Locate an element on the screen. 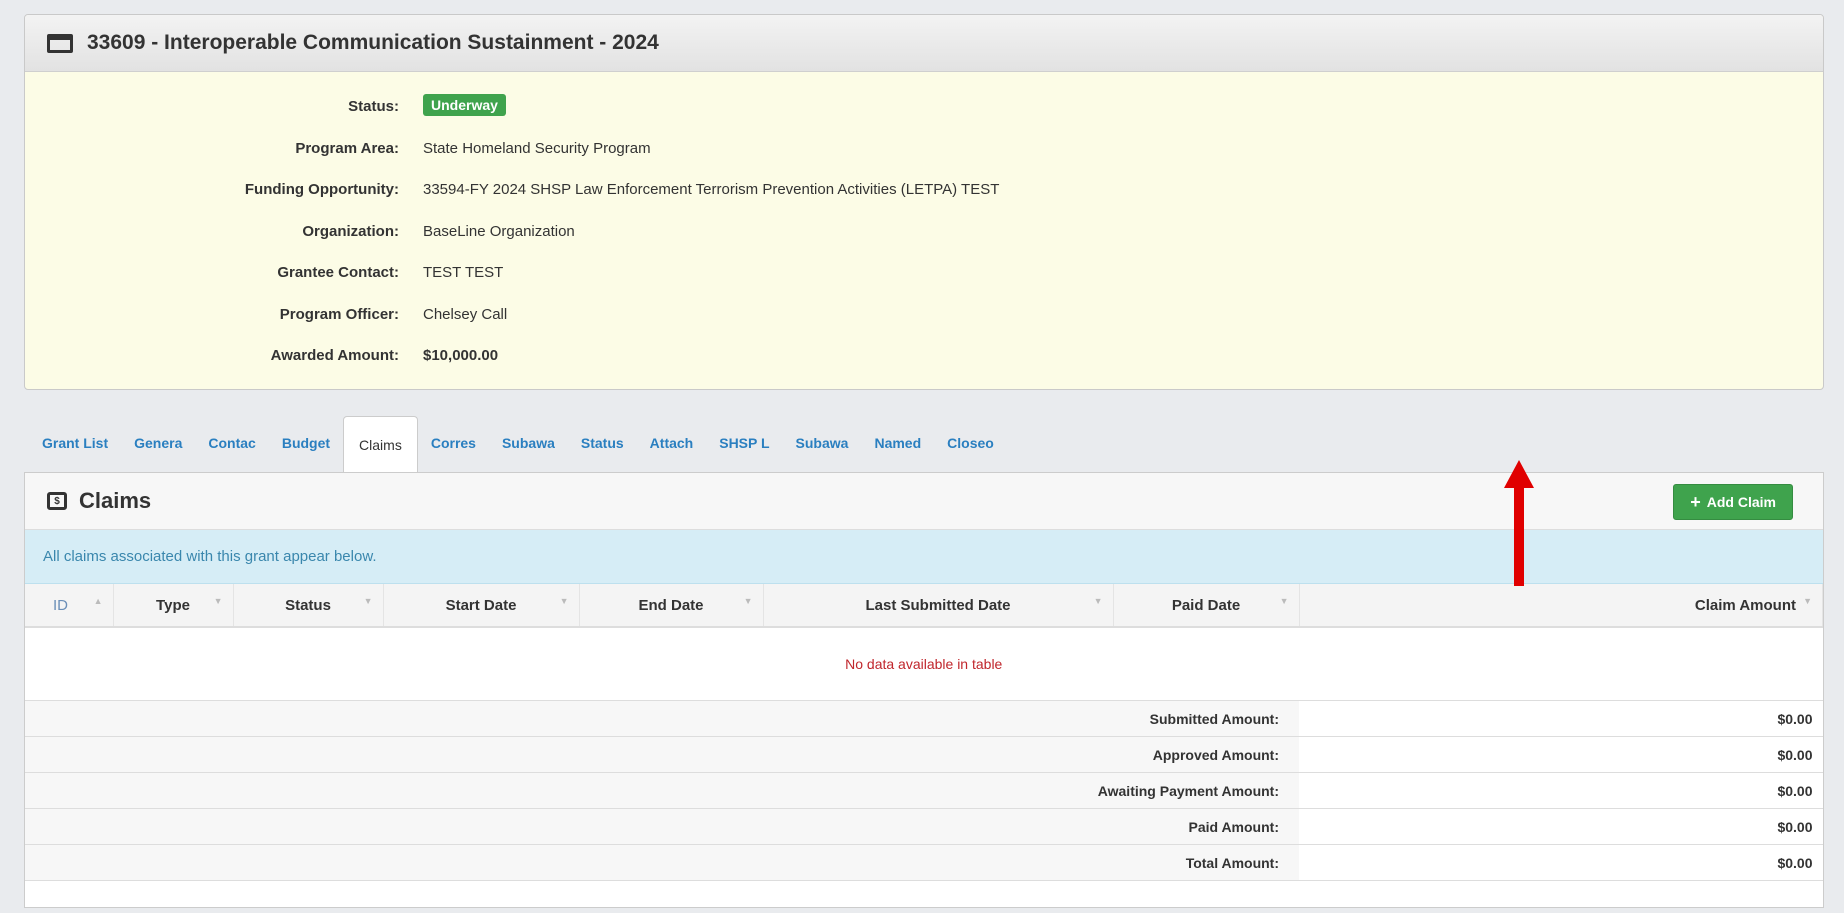  awarded-amount-label: Awarded Amount: is located at coordinates (334, 356).